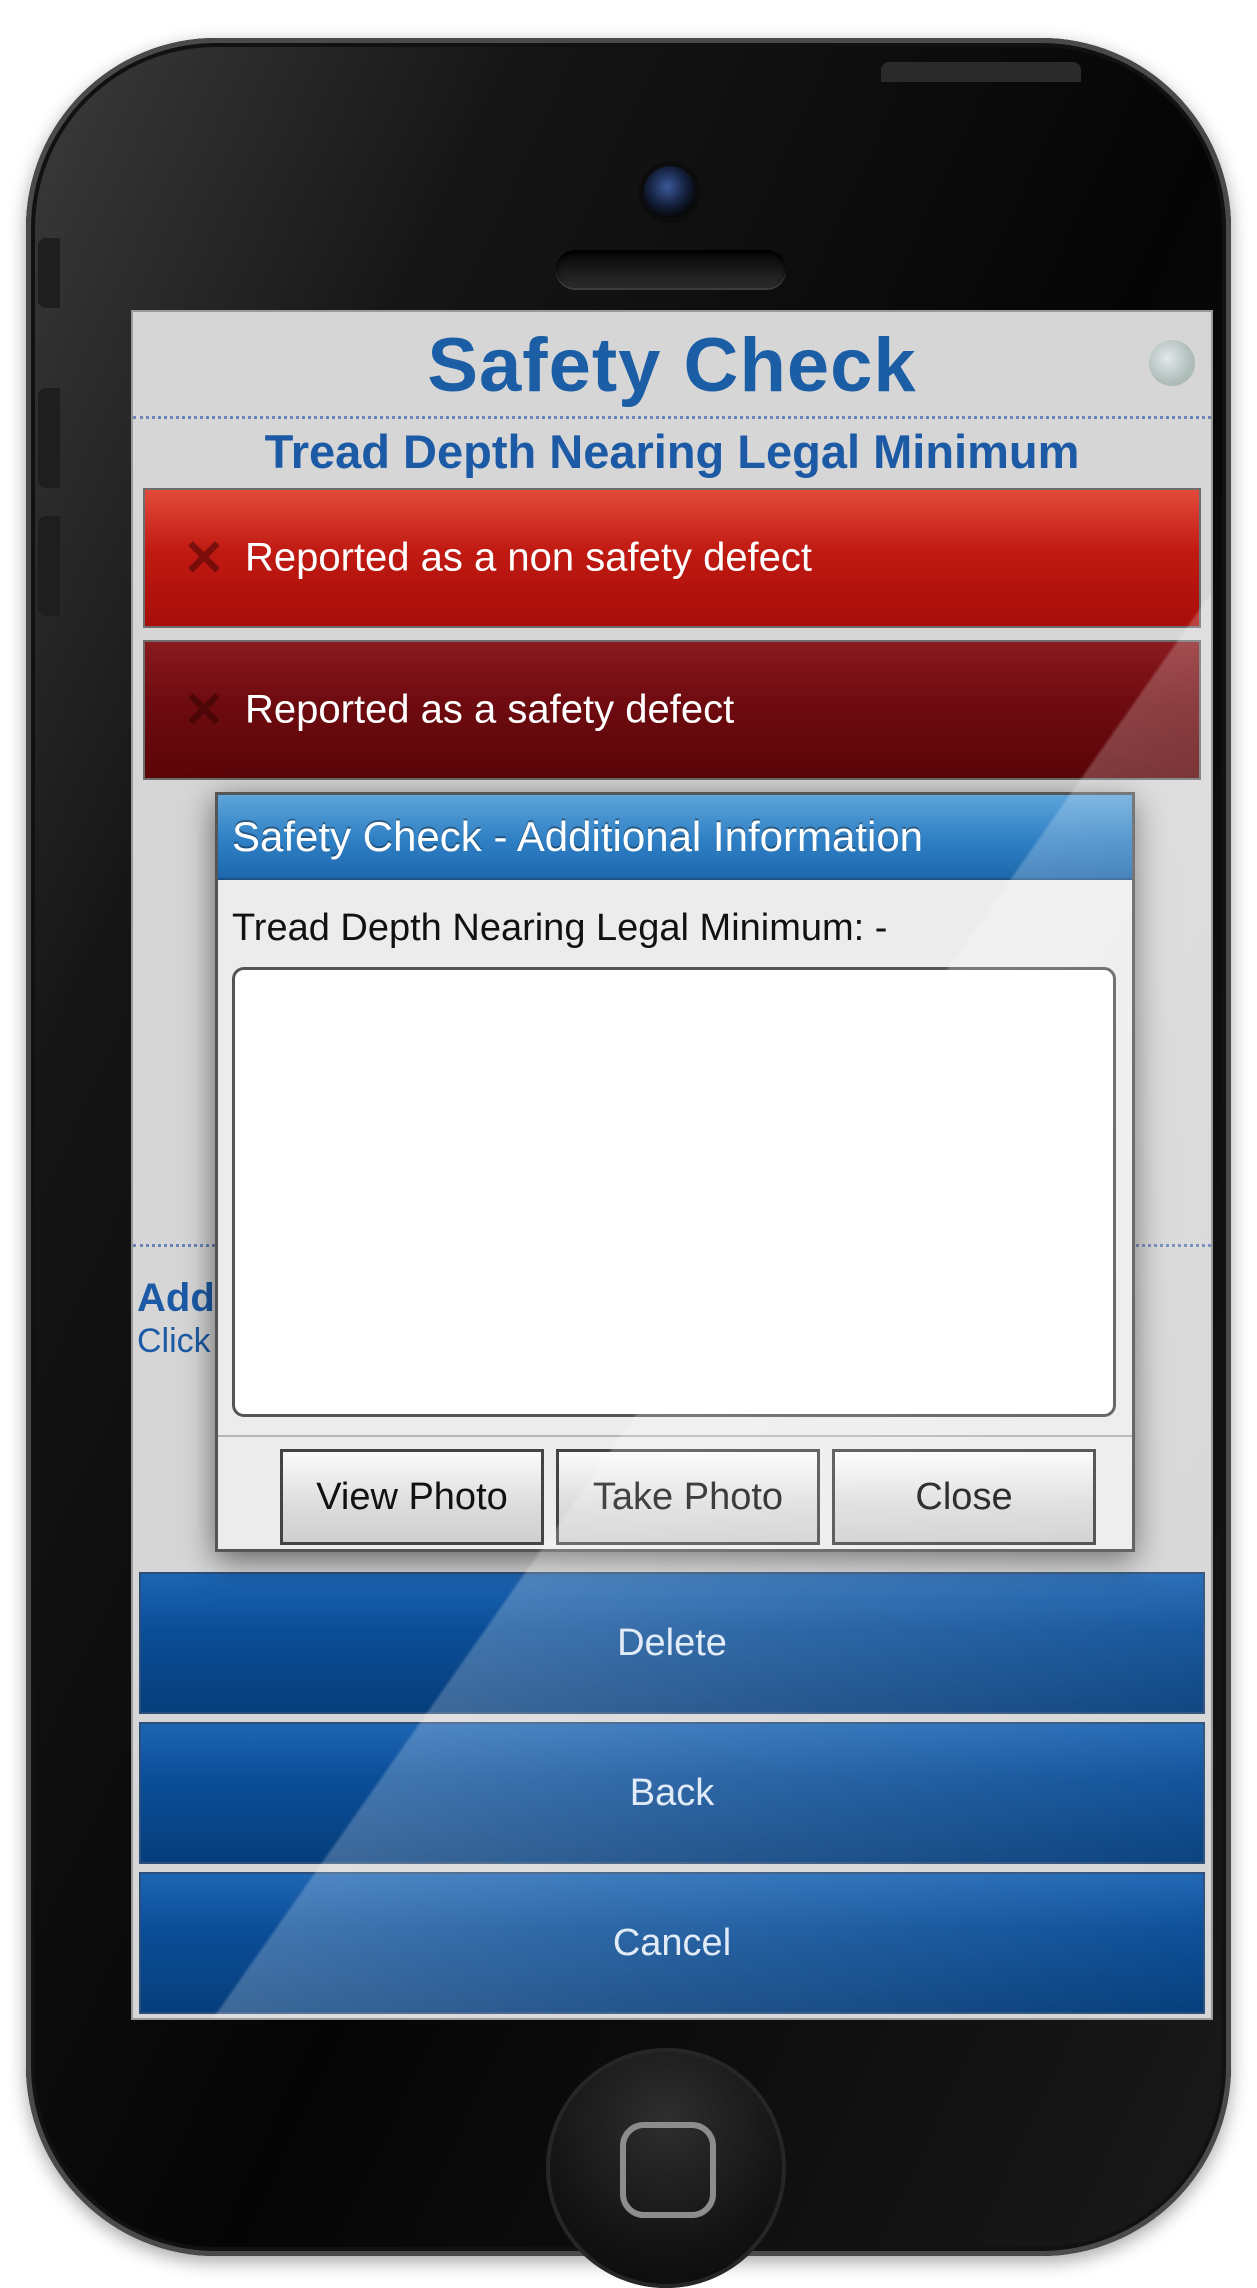 The image size is (1257, 2288). What do you see at coordinates (1172, 363) in the screenshot?
I see `refresh-icon` at bounding box center [1172, 363].